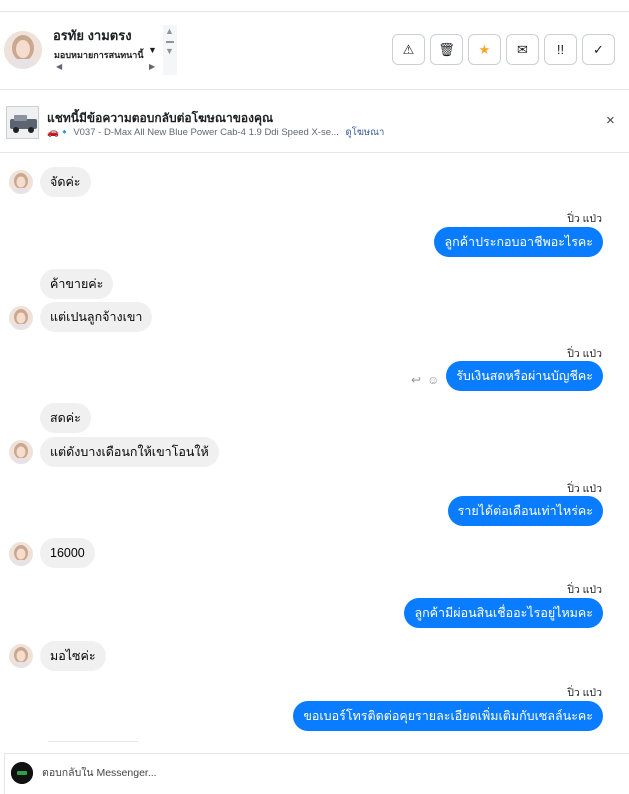  What do you see at coordinates (610, 120) in the screenshot?
I see `close-icon: ×` at bounding box center [610, 120].